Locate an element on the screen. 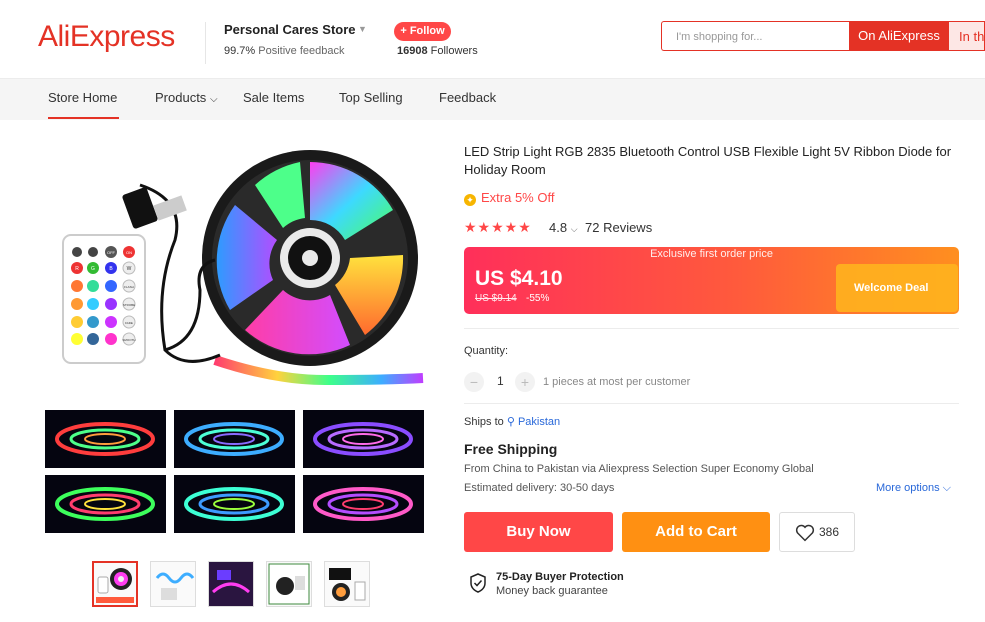 The width and height of the screenshot is (985, 622). followers: 16908 Followers is located at coordinates (437, 51).